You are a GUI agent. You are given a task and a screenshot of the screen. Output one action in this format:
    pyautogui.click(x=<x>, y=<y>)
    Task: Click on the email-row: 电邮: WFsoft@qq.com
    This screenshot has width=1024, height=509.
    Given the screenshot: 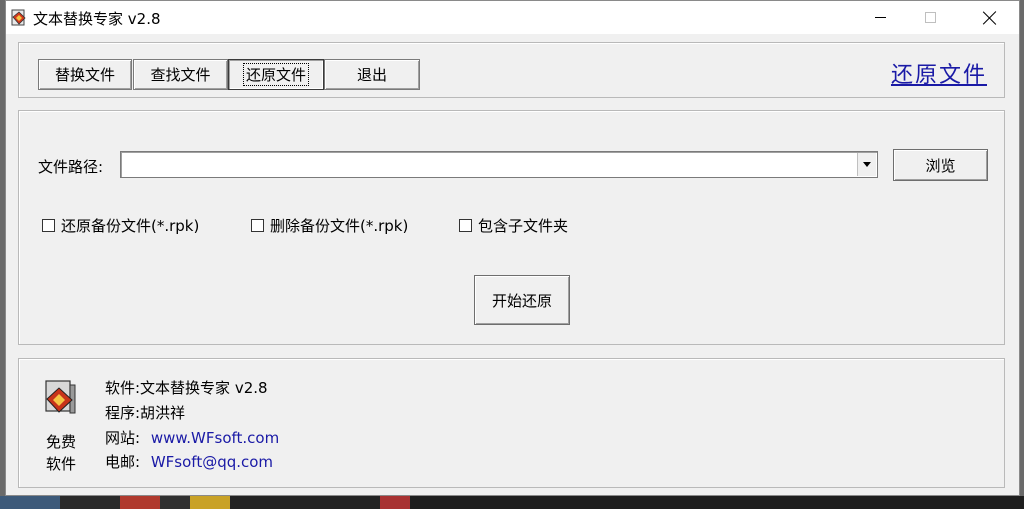 What is the action you would take?
    pyautogui.click(x=189, y=462)
    